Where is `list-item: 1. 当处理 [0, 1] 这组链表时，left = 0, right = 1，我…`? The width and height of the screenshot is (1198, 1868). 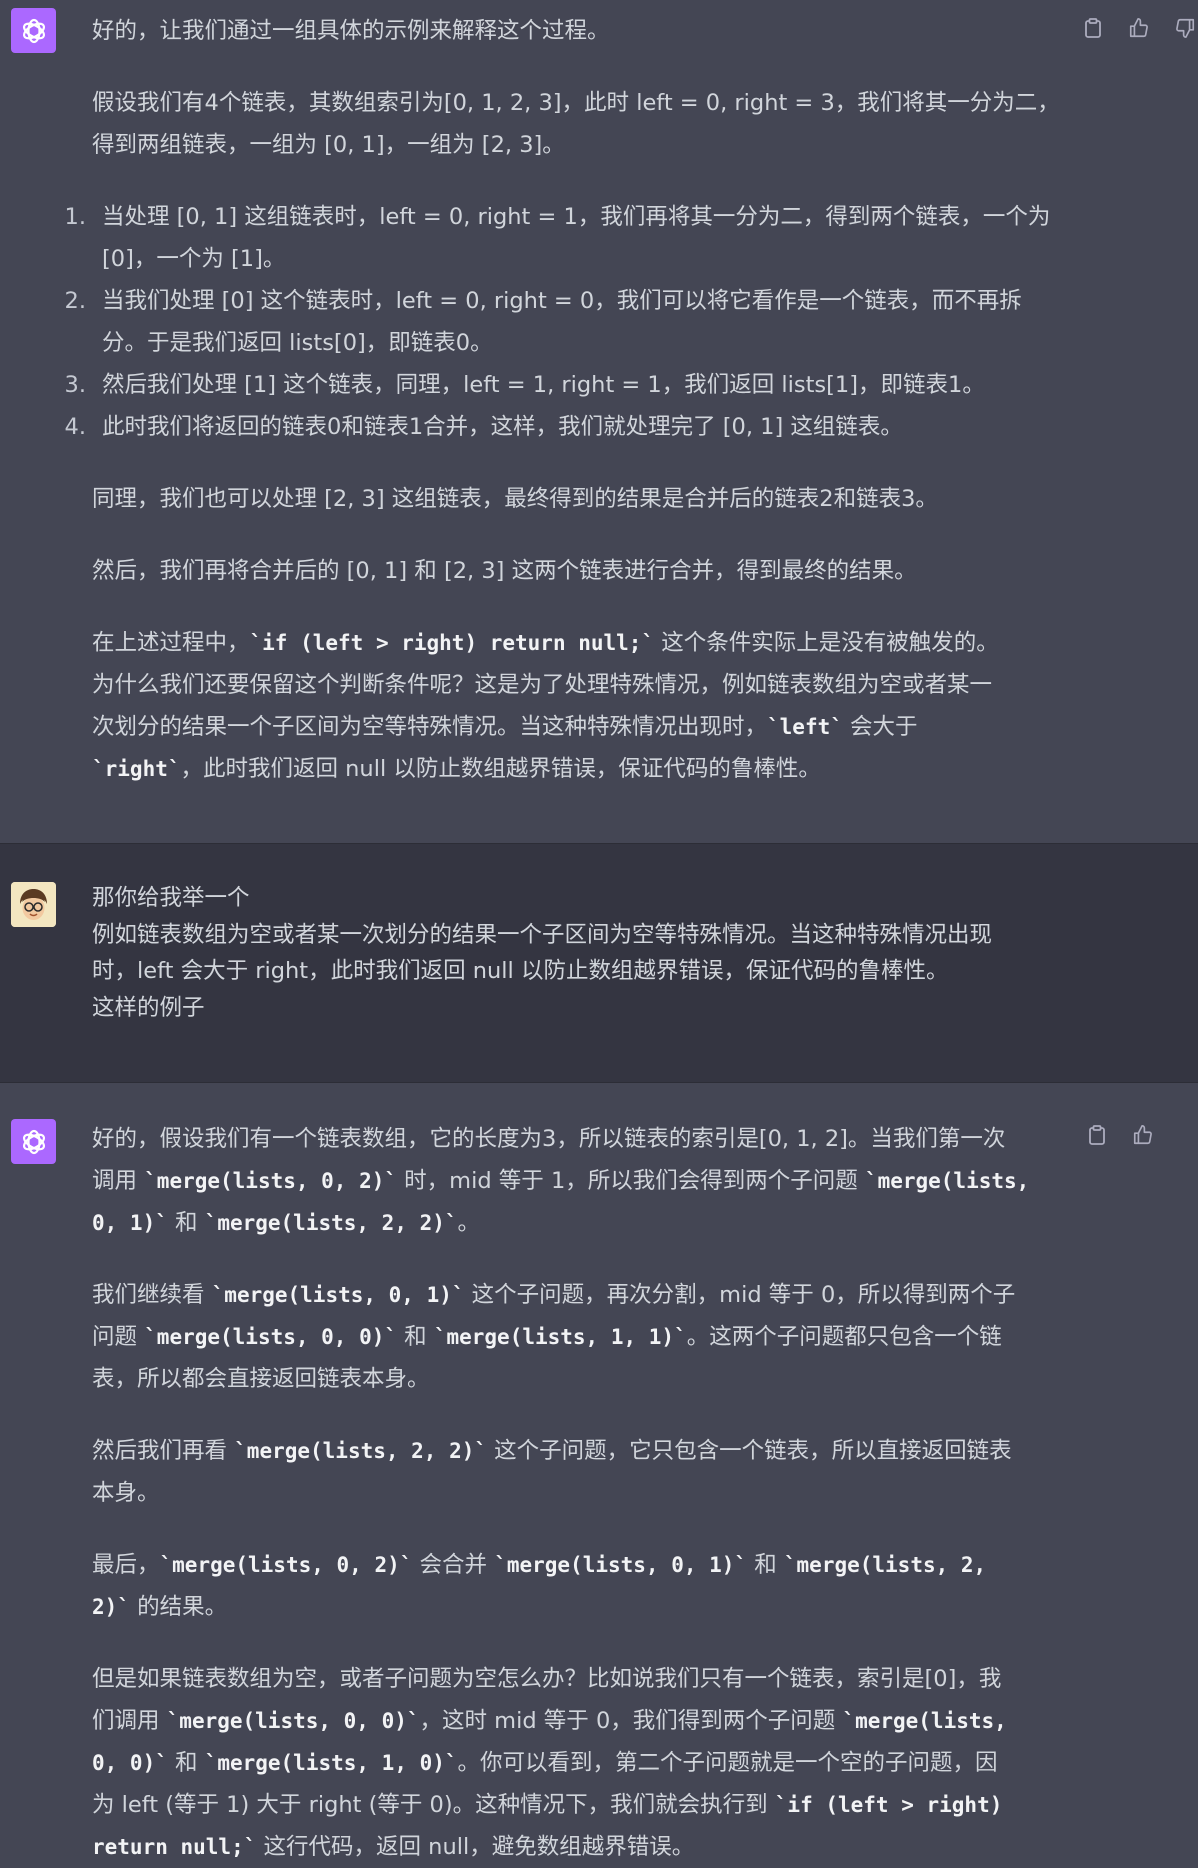 list-item: 1. 当处理 [0, 1] 这组链表时，left = 0, right = 1，我… is located at coordinates (573, 238).